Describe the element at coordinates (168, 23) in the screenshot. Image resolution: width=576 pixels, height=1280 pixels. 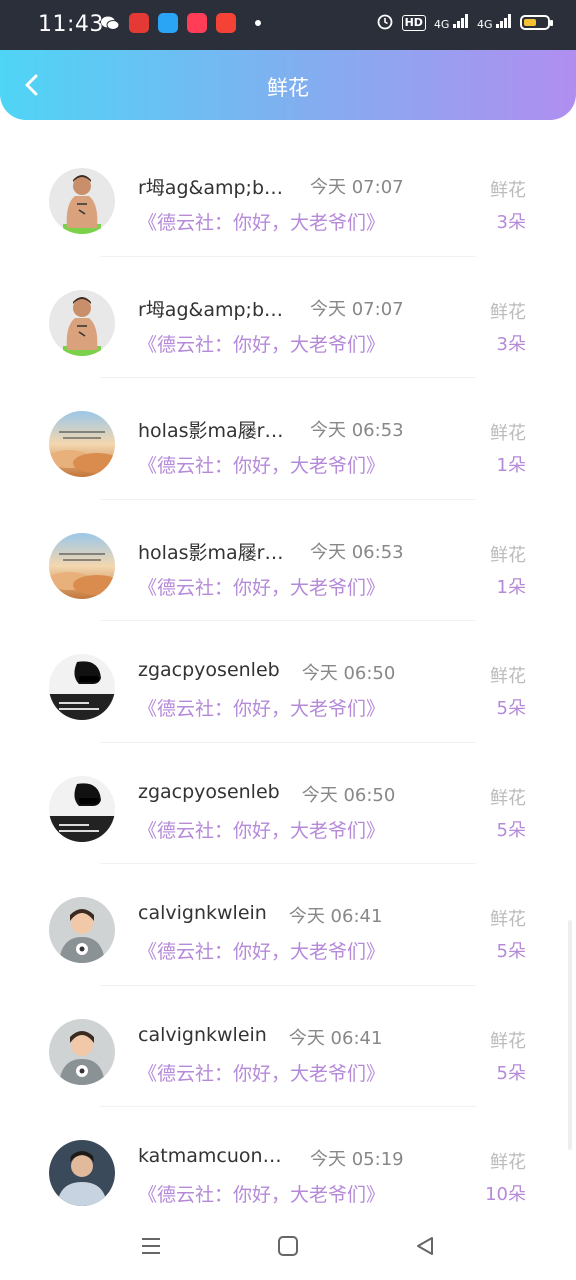
I see `browser-app-icon` at that location.